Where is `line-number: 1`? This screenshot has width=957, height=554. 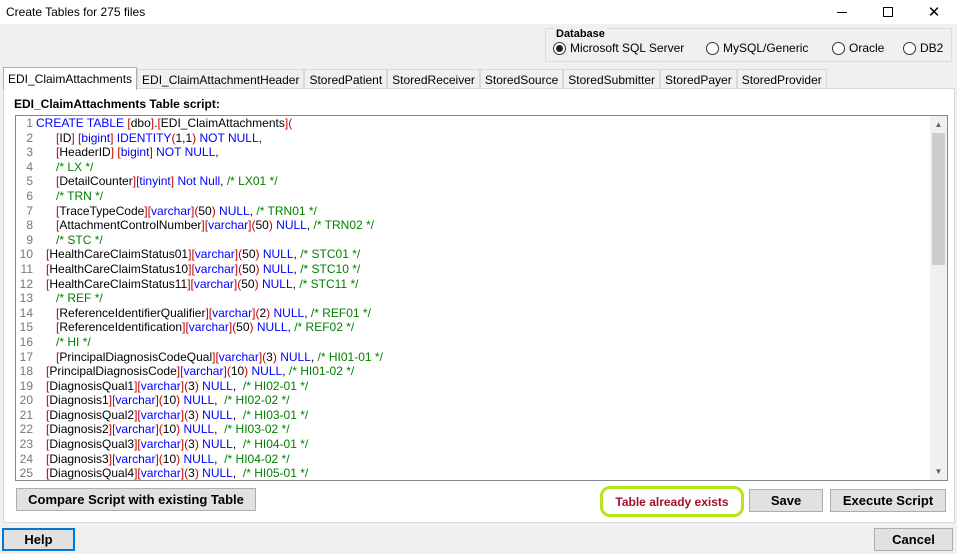
line-number: 1 is located at coordinates (29, 123).